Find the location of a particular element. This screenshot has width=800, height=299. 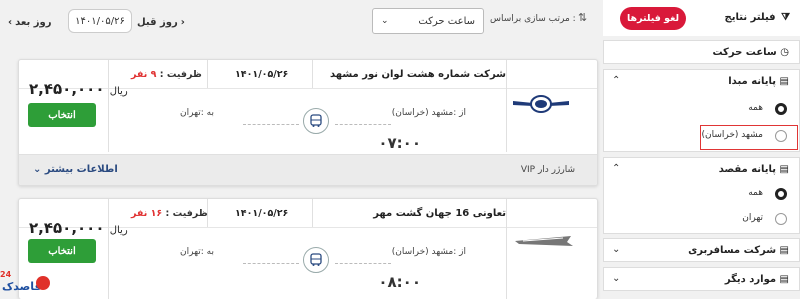

company-name: تعاونی 16 جهان گشت مهر is located at coordinates (439, 213).